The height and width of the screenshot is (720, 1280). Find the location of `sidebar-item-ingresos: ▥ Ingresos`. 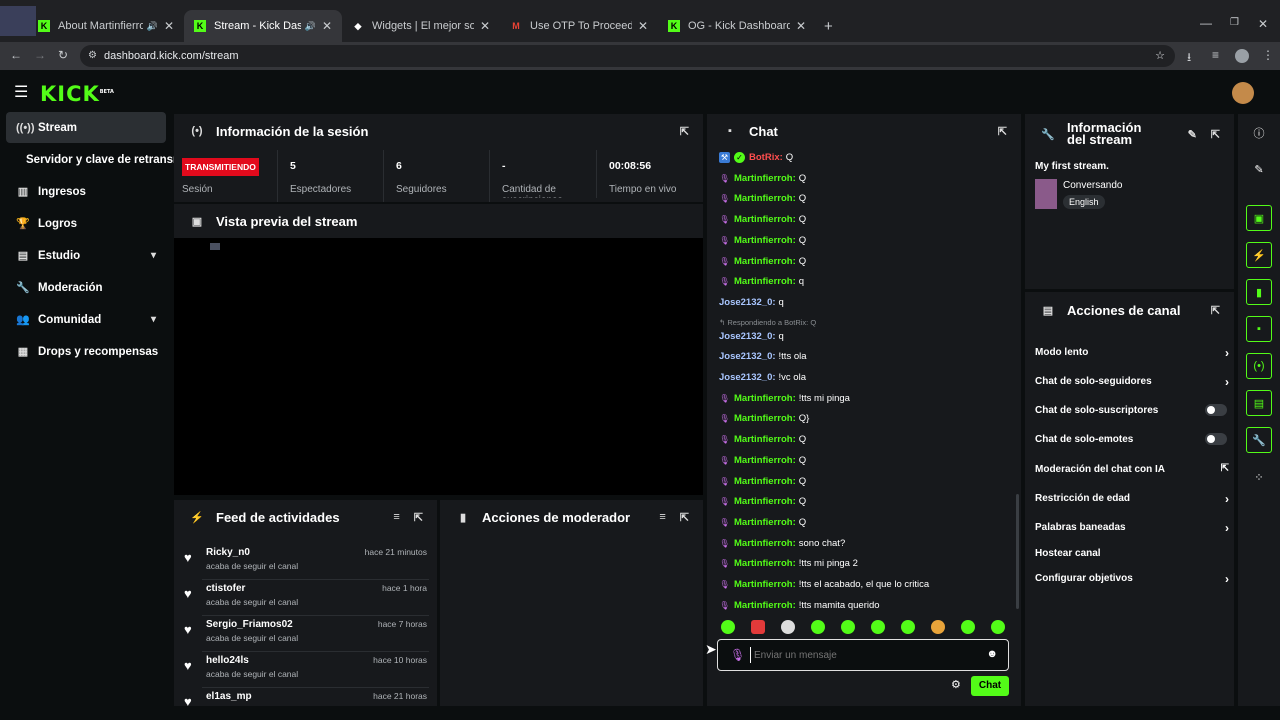

sidebar-item-ingresos: ▥ Ingresos is located at coordinates (86, 191).